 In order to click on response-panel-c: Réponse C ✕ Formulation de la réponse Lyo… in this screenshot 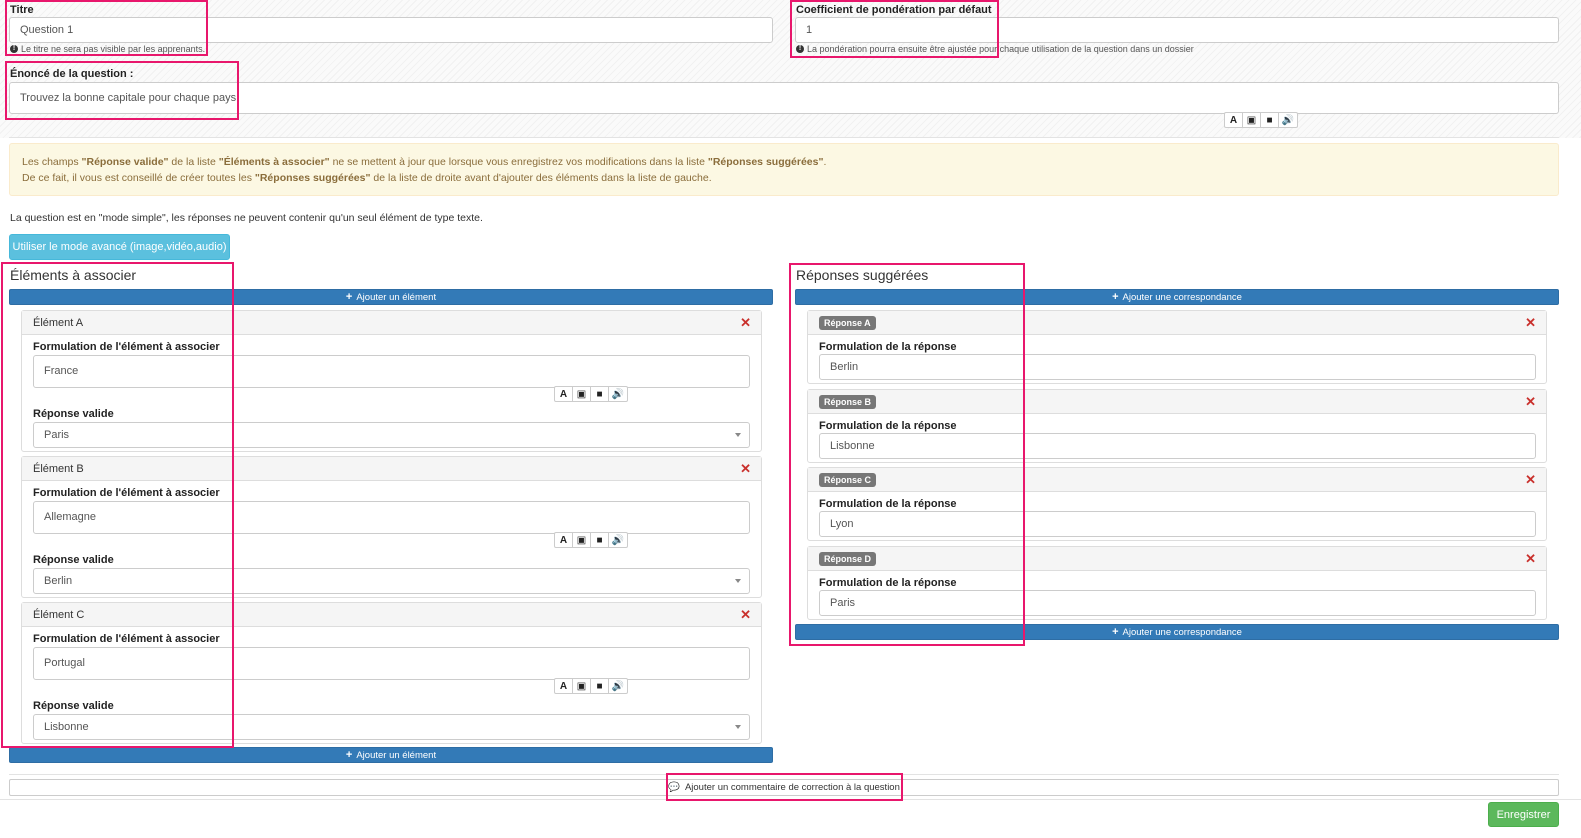, I will do `click(1177, 504)`.